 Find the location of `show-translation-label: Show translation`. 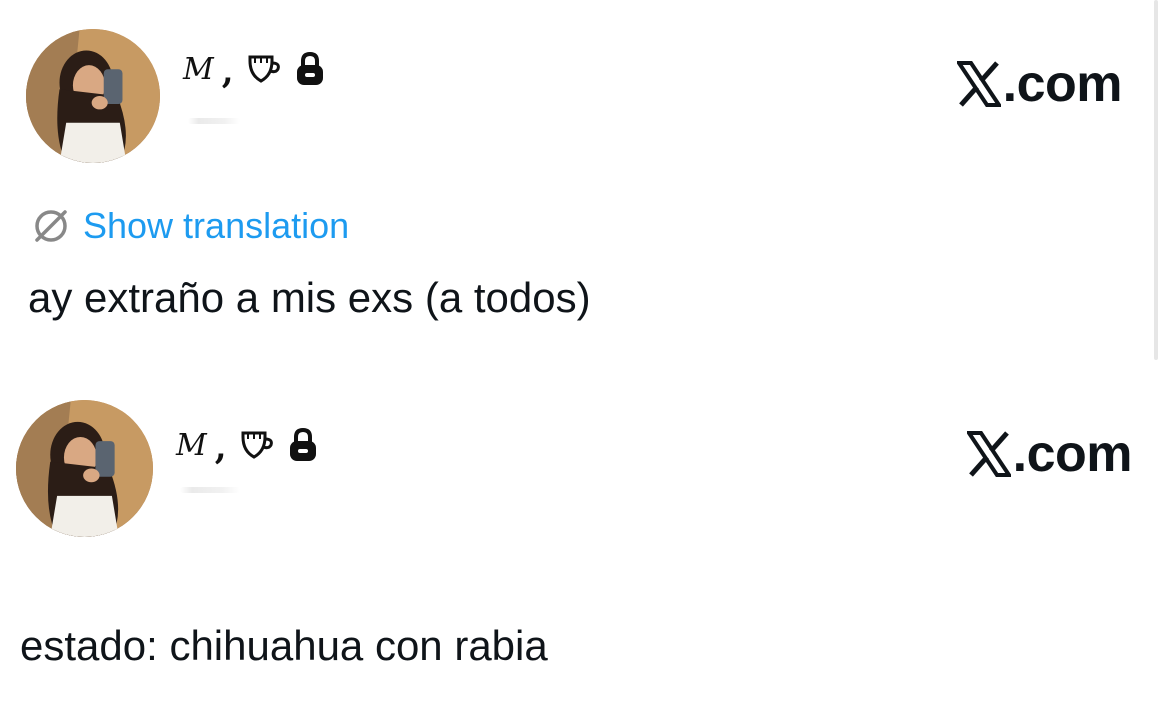

show-translation-label: Show translation is located at coordinates (216, 225).